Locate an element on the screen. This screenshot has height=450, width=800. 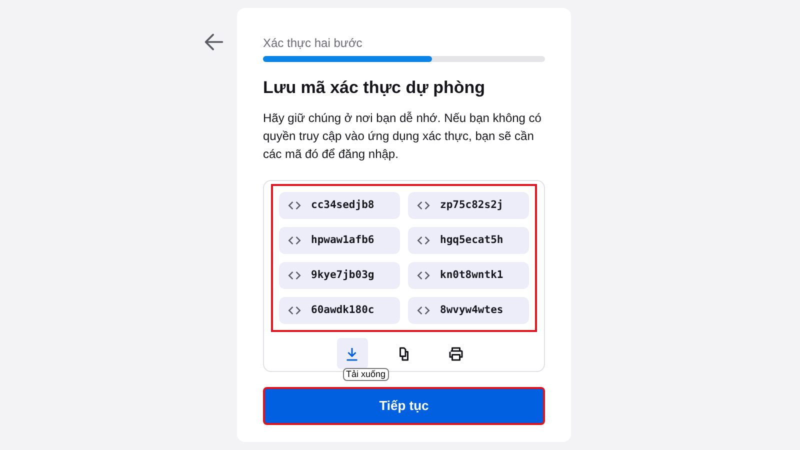
code-text: kn0t8wntk1 is located at coordinates (472, 275).